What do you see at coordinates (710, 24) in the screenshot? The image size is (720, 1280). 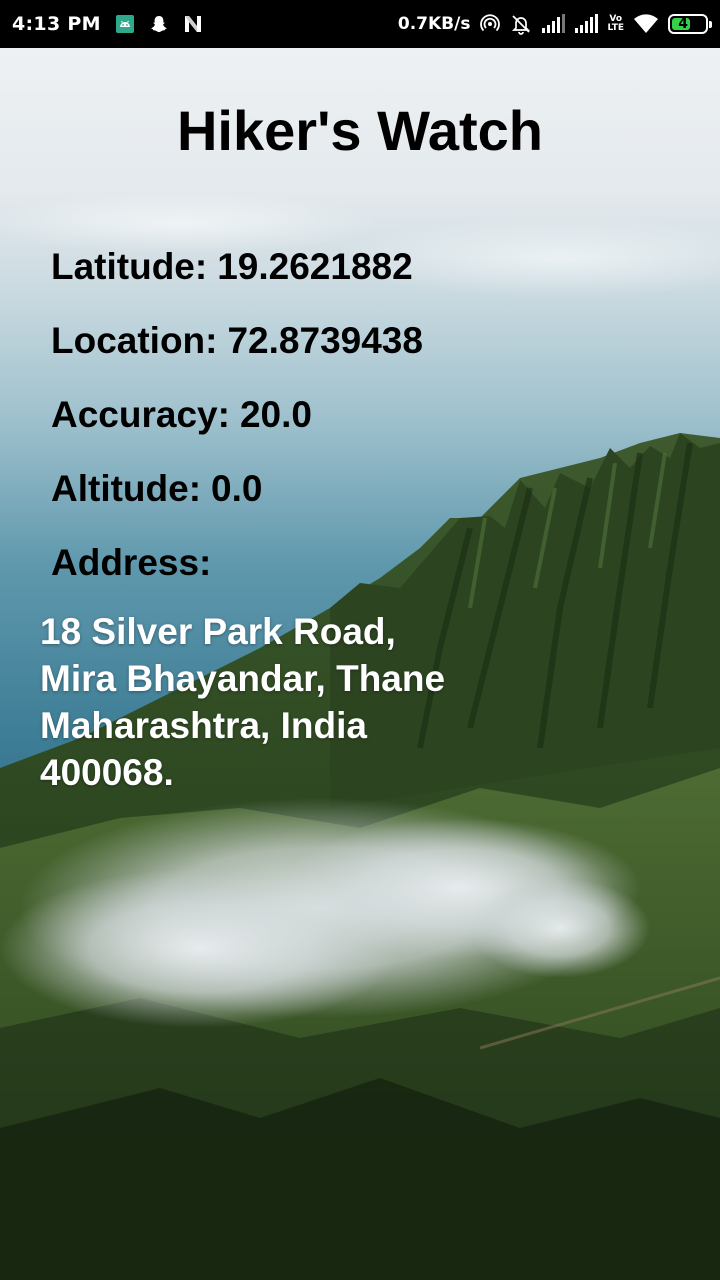 I see `battery-tip` at bounding box center [710, 24].